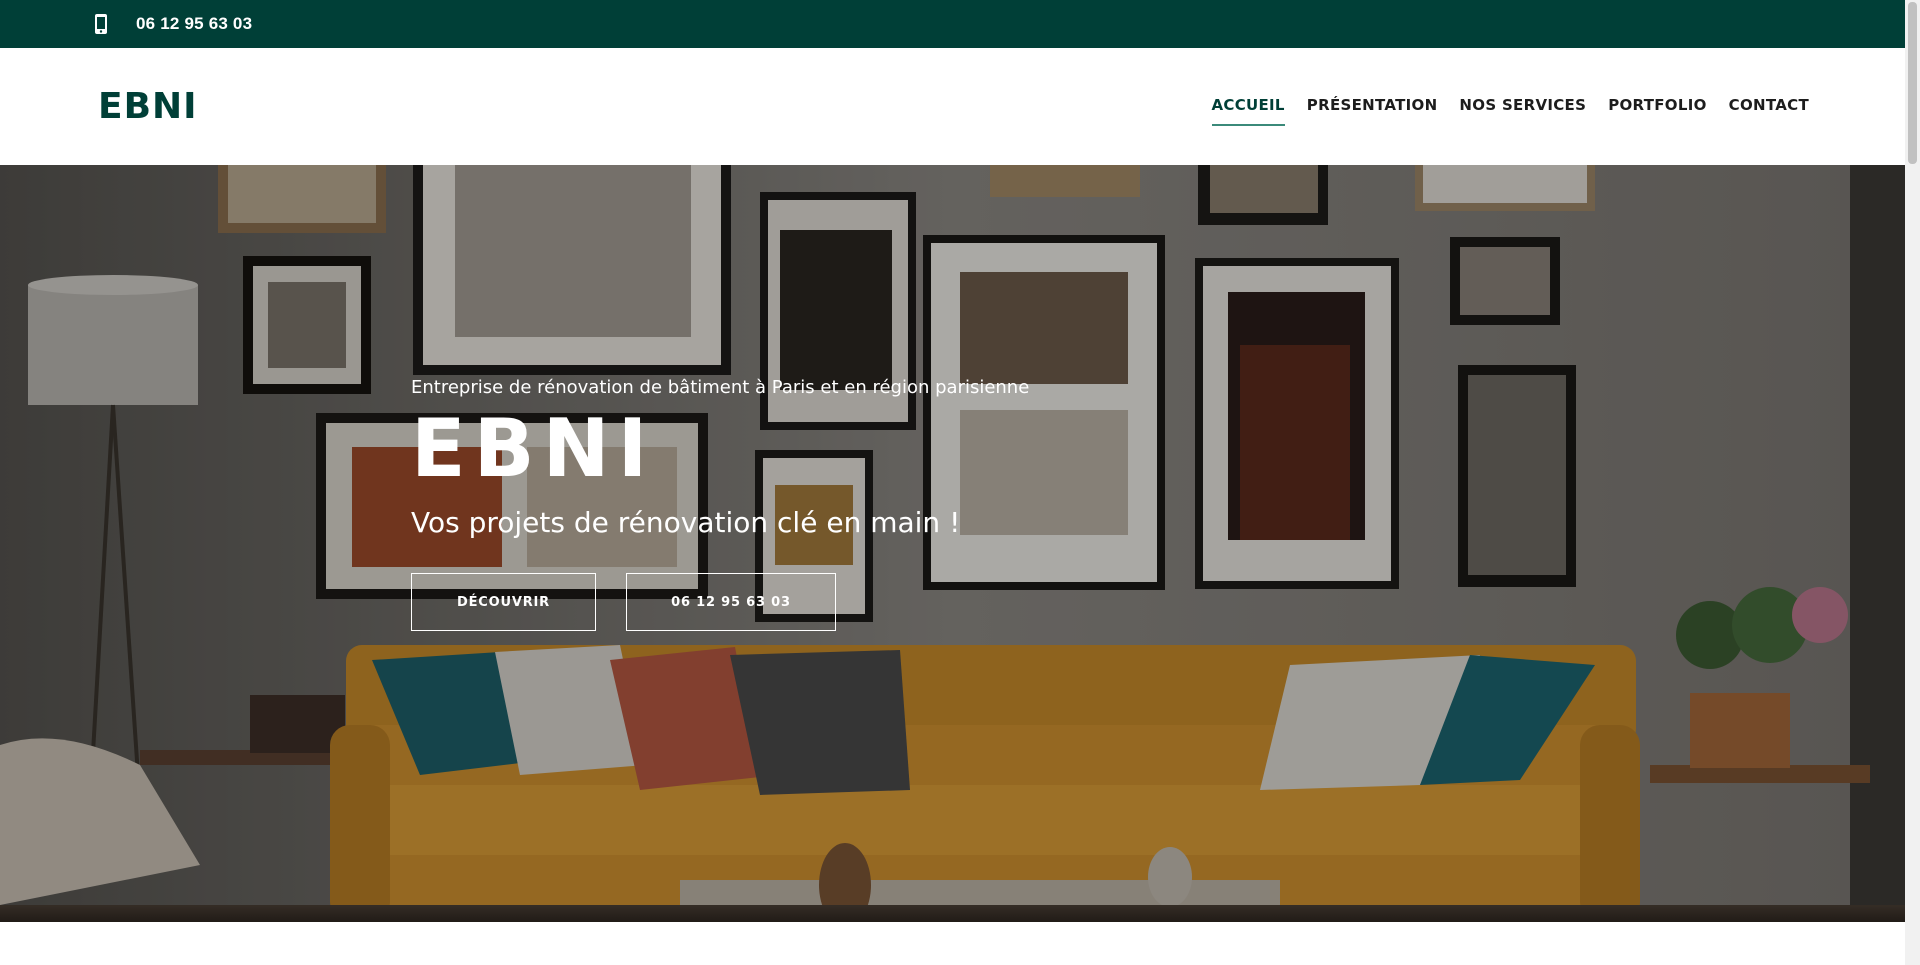 This screenshot has width=1920, height=965. I want to click on page-scrollbar, so click(1912, 482).